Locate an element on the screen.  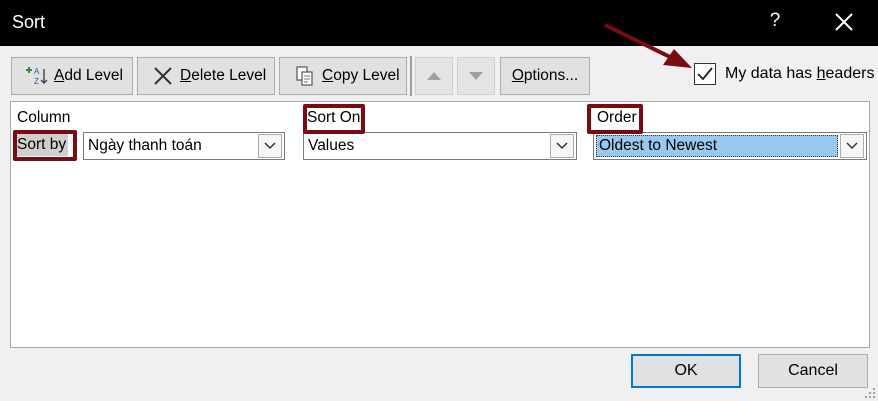
copy-level-button: Copy Level is located at coordinates (343, 76).